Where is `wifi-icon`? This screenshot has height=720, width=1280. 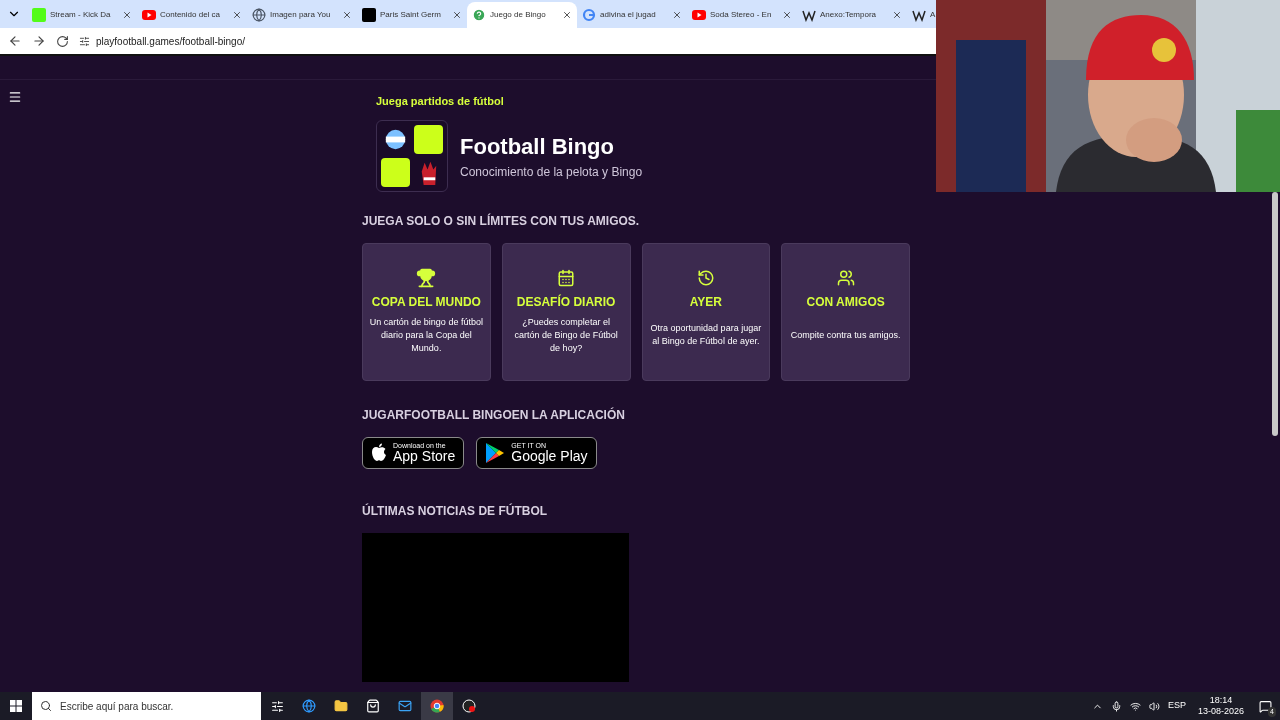 wifi-icon is located at coordinates (1135, 706).